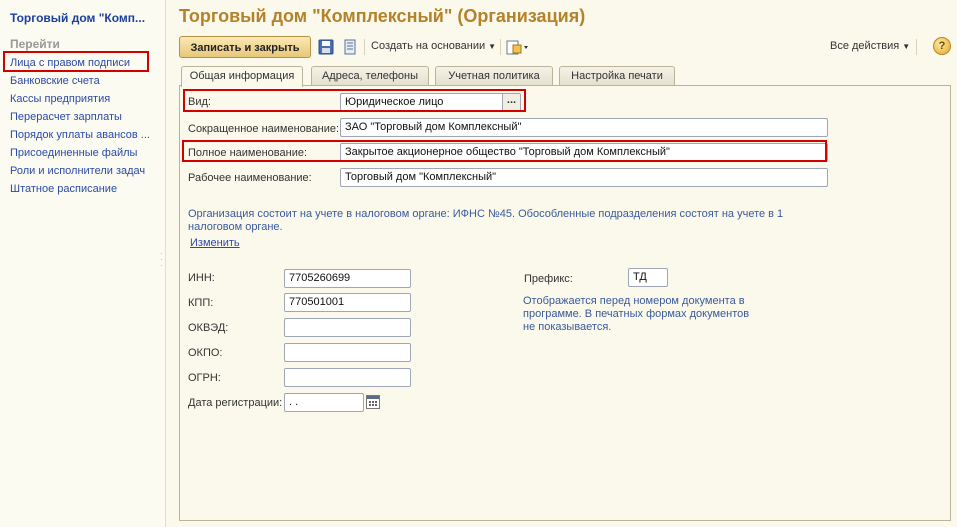 Image resolution: width=957 pixels, height=527 pixels. I want to click on save-and-close-button: Записать и закрыть, so click(245, 47).